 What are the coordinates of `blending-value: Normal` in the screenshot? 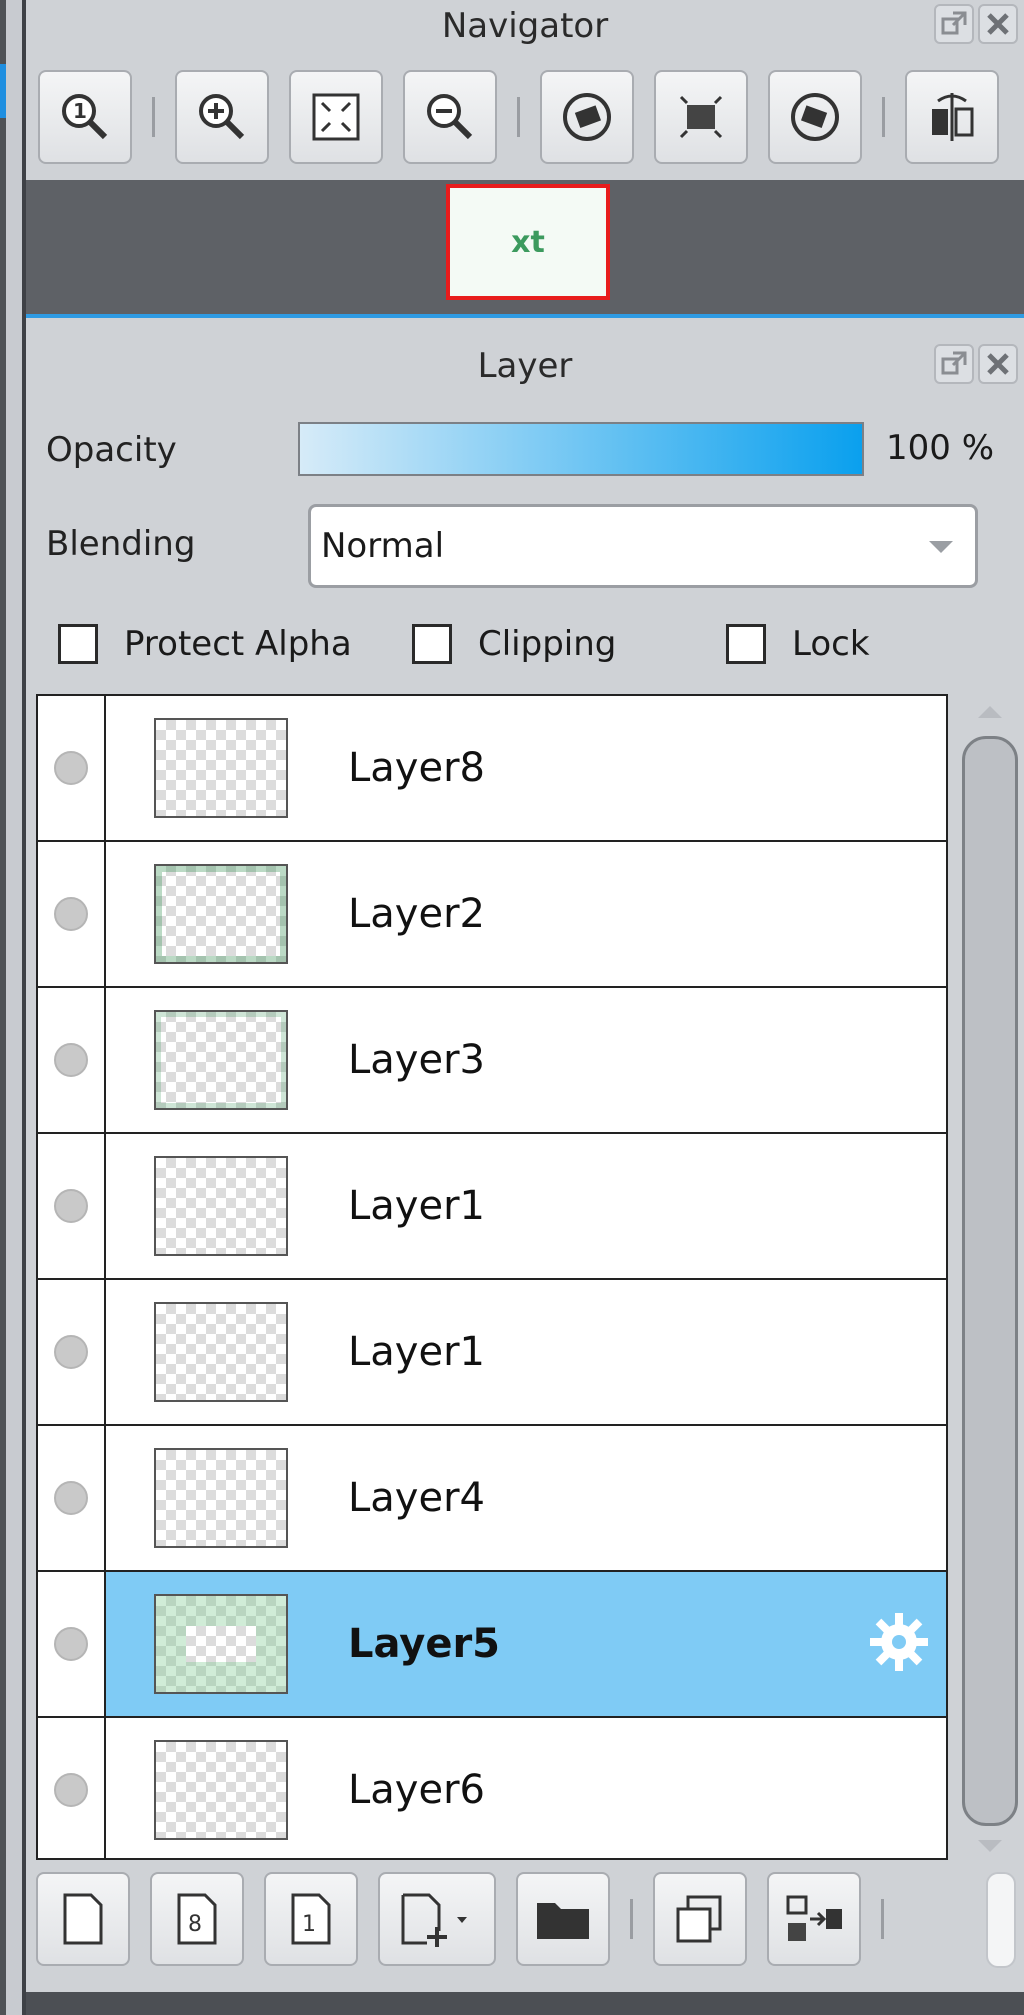 It's located at (383, 546).